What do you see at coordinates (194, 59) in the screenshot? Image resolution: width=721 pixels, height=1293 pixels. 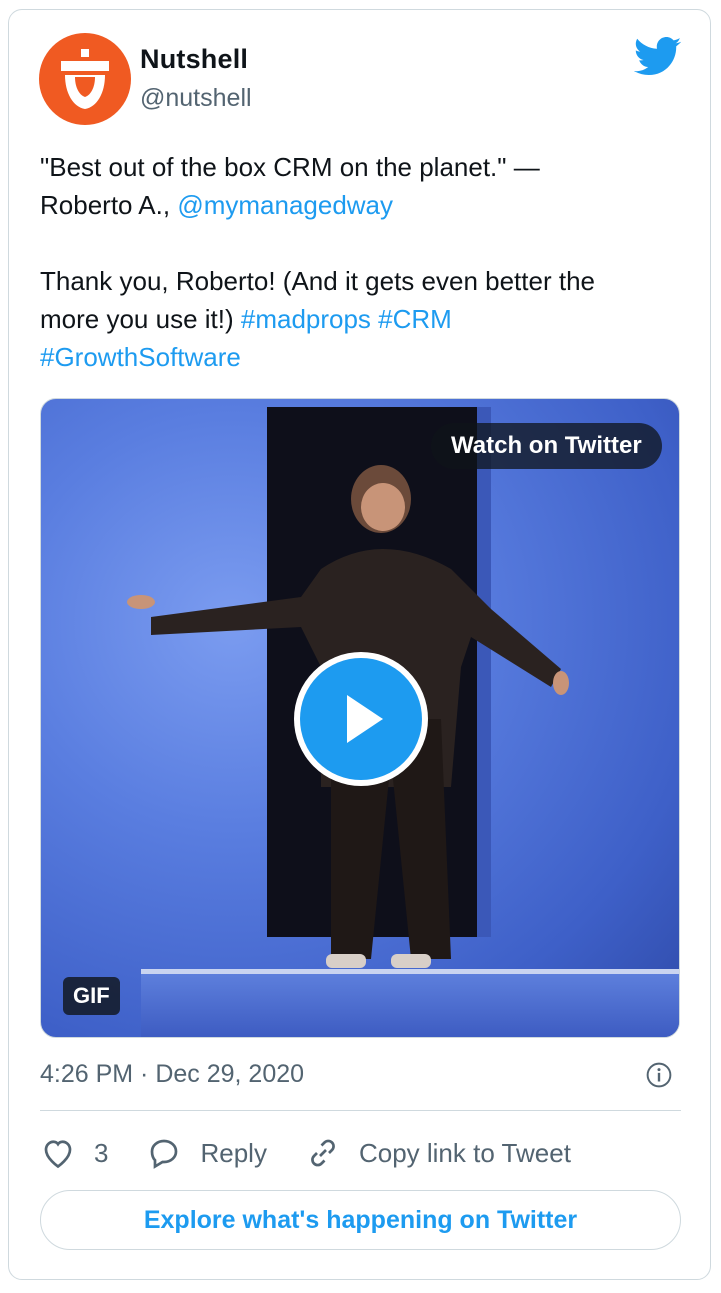 I see `author-name: Nutshell` at bounding box center [194, 59].